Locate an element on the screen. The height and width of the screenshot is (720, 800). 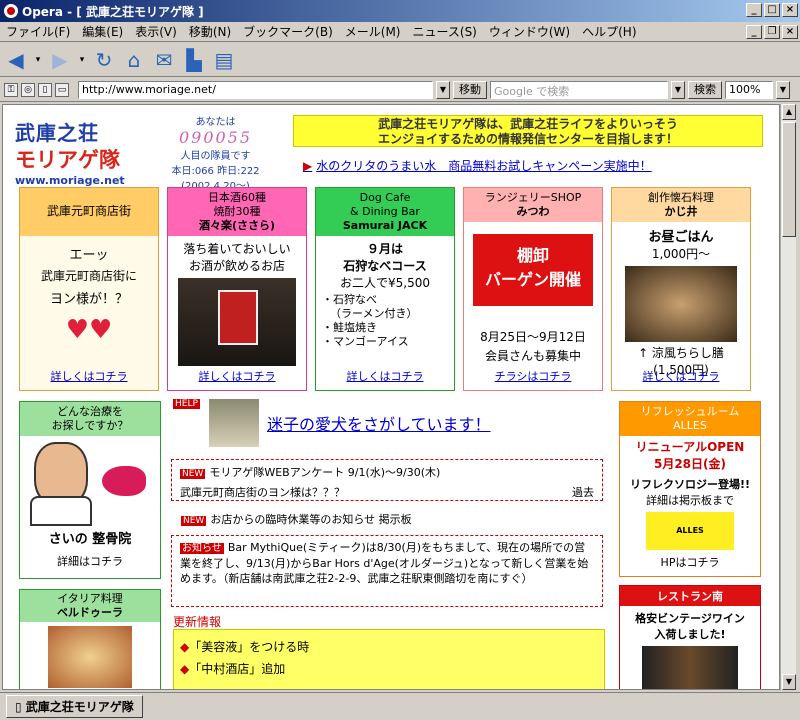
alles-open: リニューアルOPEN is located at coordinates (690, 447).